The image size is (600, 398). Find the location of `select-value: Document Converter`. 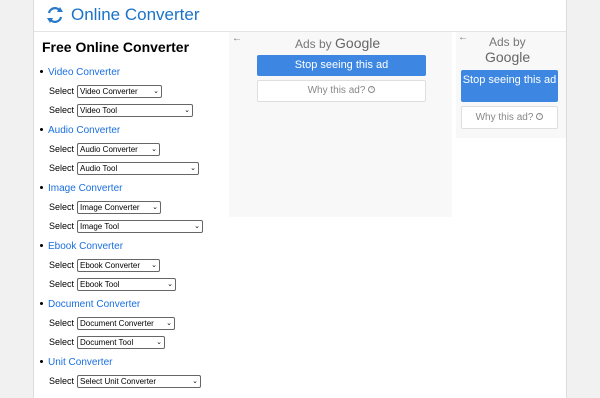

select-value: Document Converter is located at coordinates (117, 323).